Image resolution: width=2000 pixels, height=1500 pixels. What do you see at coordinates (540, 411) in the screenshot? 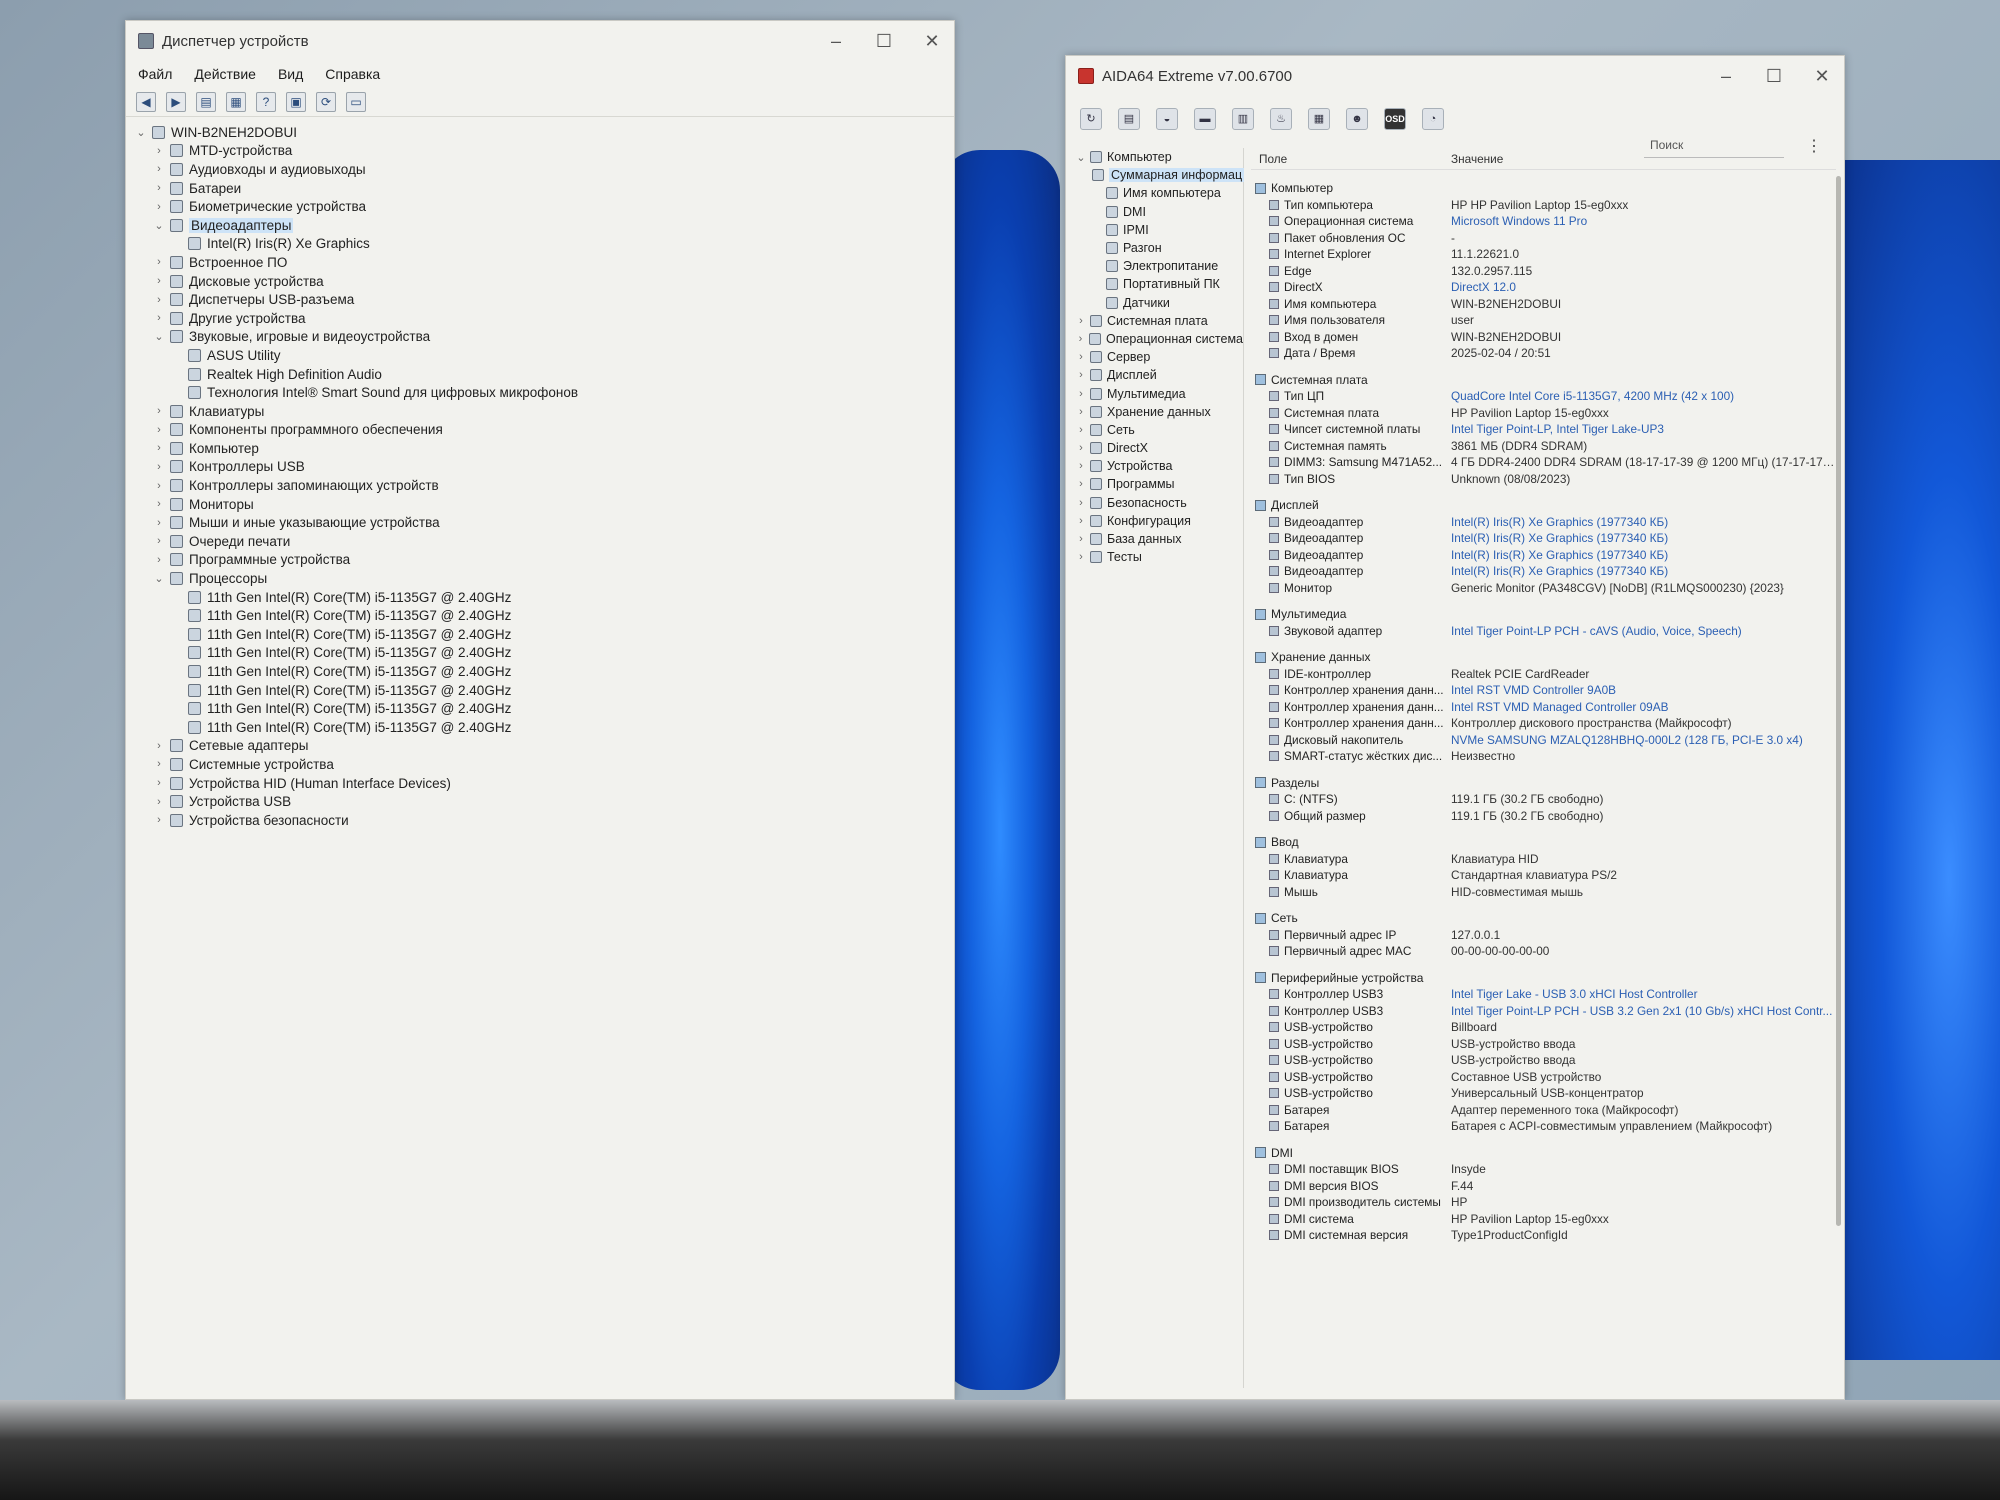
I see `tree-item: › Клавиатуры` at bounding box center [540, 411].